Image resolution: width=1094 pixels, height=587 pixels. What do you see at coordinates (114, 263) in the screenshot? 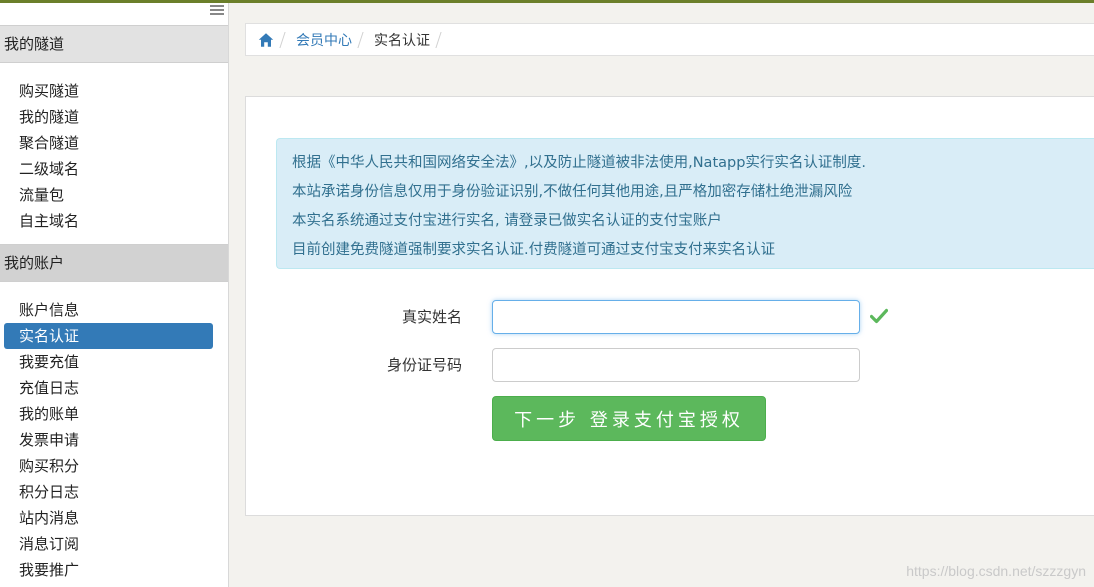
I see `sidebar-section-account: 我的账户` at bounding box center [114, 263].